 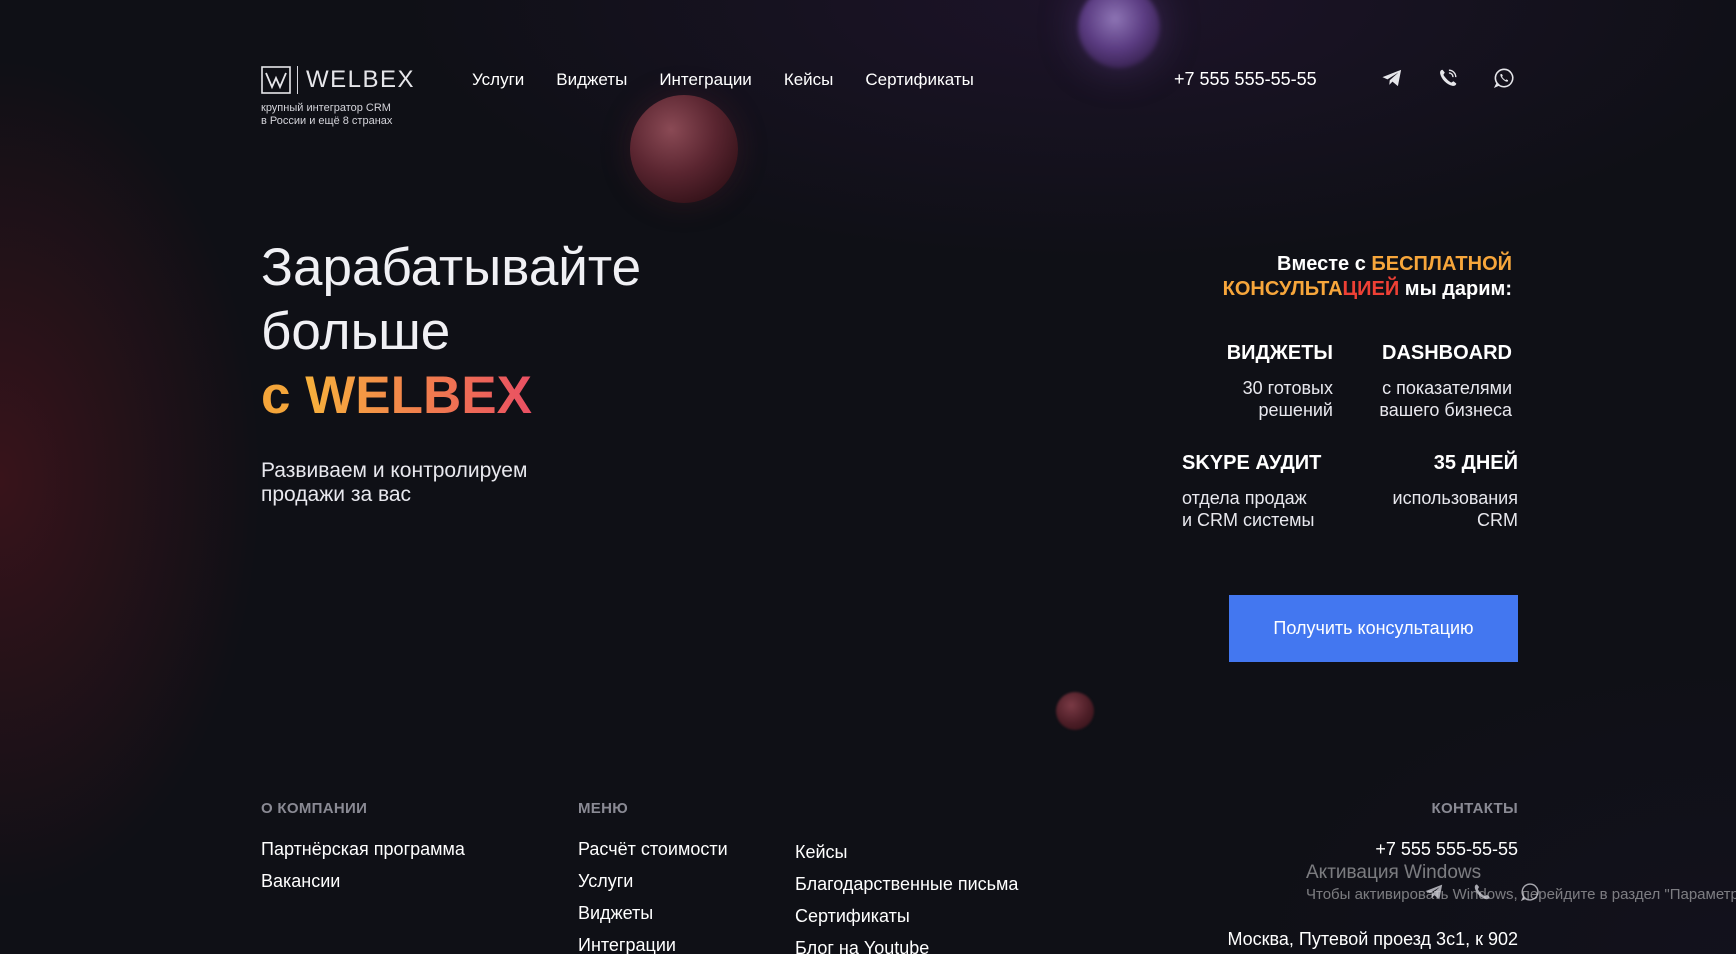 What do you see at coordinates (1497, 520) in the screenshot?
I see `feature-desc-line2: CRM` at bounding box center [1497, 520].